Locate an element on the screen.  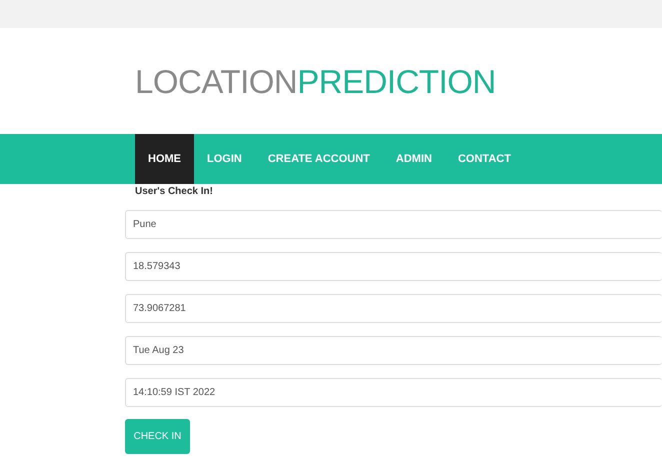
input-field: Tue Aug 23 is located at coordinates (393, 350).